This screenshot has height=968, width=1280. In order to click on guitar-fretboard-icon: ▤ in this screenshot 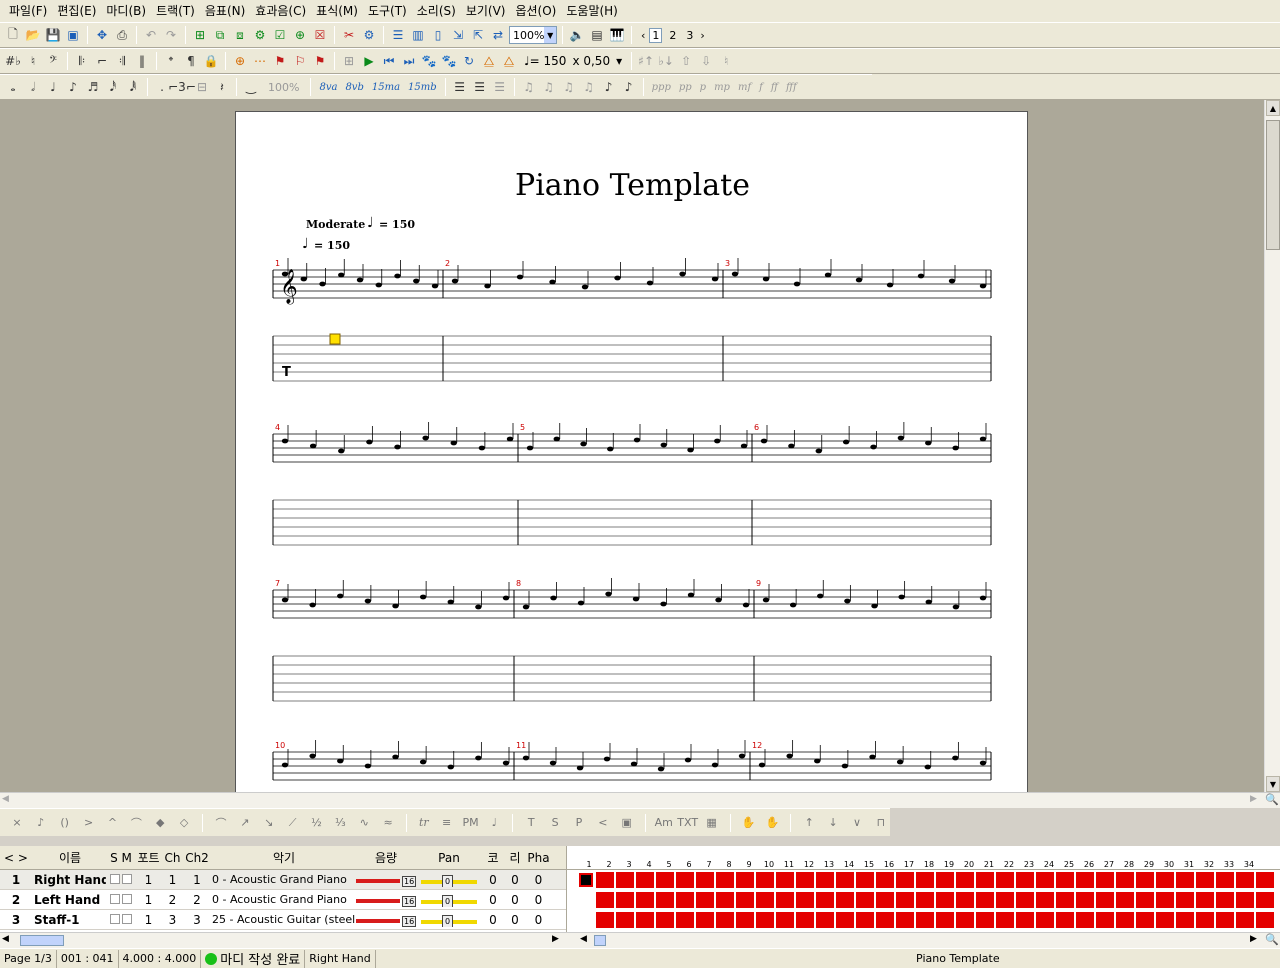, I will do `click(597, 35)`.